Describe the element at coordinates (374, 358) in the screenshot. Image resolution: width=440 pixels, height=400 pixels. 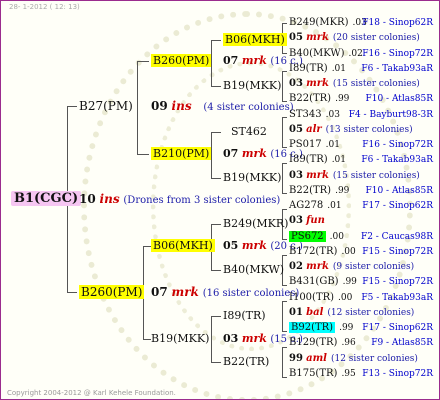
I see `gen4-note: (12 sister colonies)` at that location.